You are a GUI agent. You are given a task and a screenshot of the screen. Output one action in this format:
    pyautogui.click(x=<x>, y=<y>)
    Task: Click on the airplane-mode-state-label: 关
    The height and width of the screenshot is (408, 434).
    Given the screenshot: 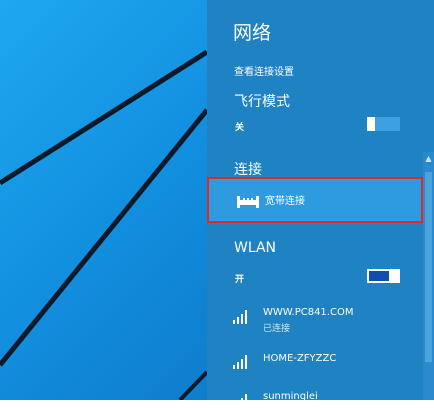 What is the action you would take?
    pyautogui.click(x=240, y=128)
    